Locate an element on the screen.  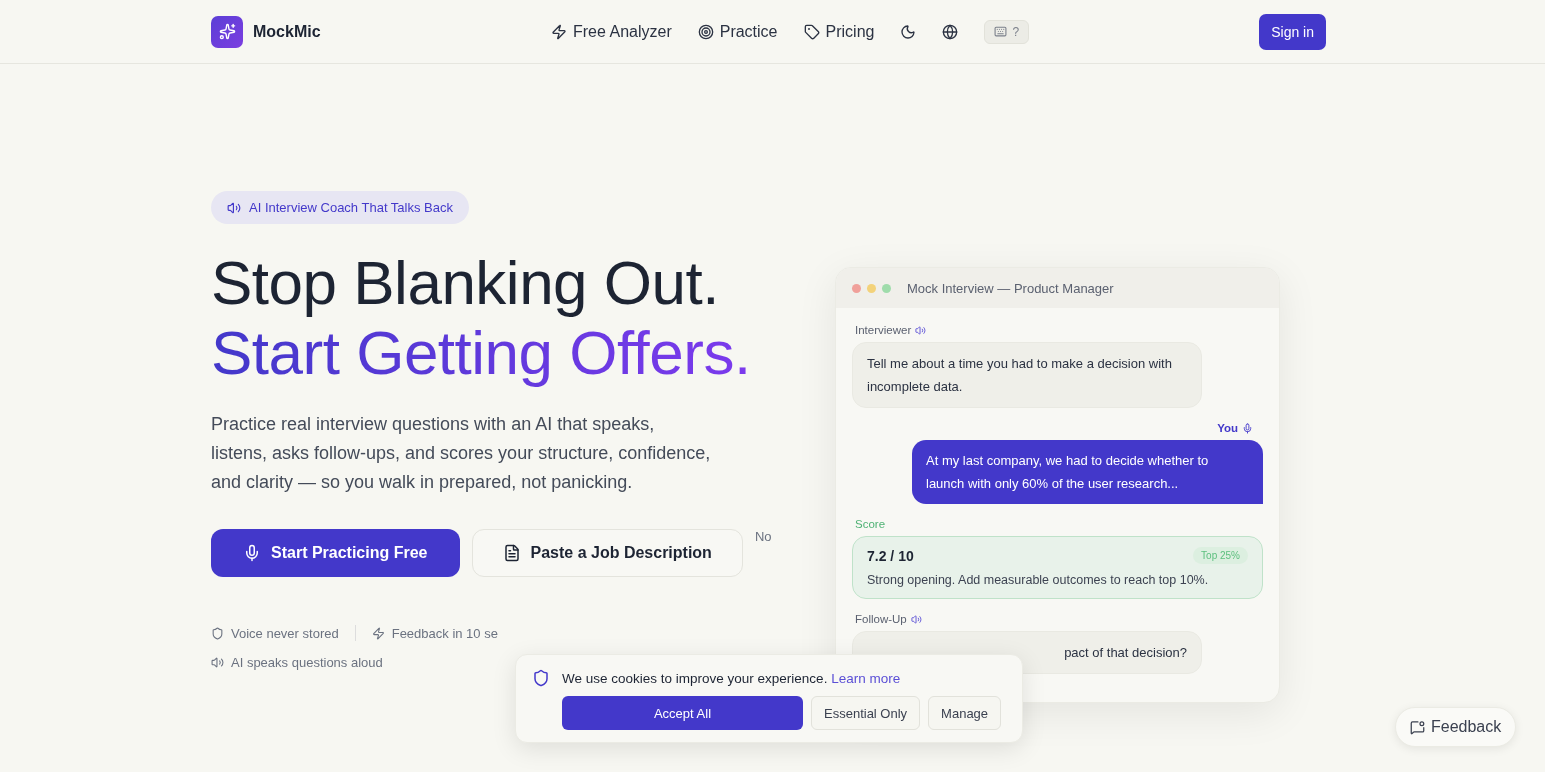
nav-link: Pricing is located at coordinates (839, 31).